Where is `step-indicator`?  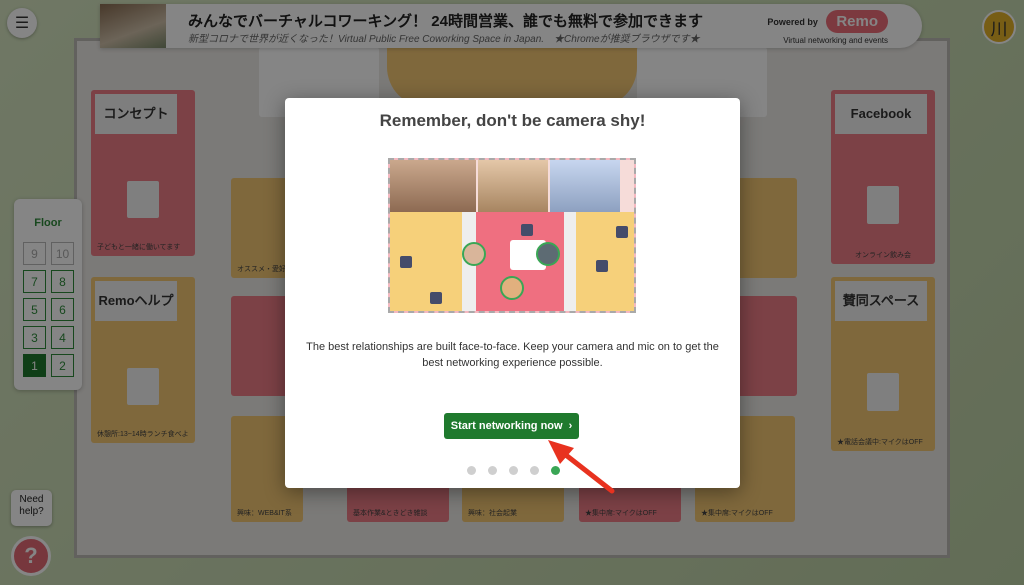 step-indicator is located at coordinates (513, 470).